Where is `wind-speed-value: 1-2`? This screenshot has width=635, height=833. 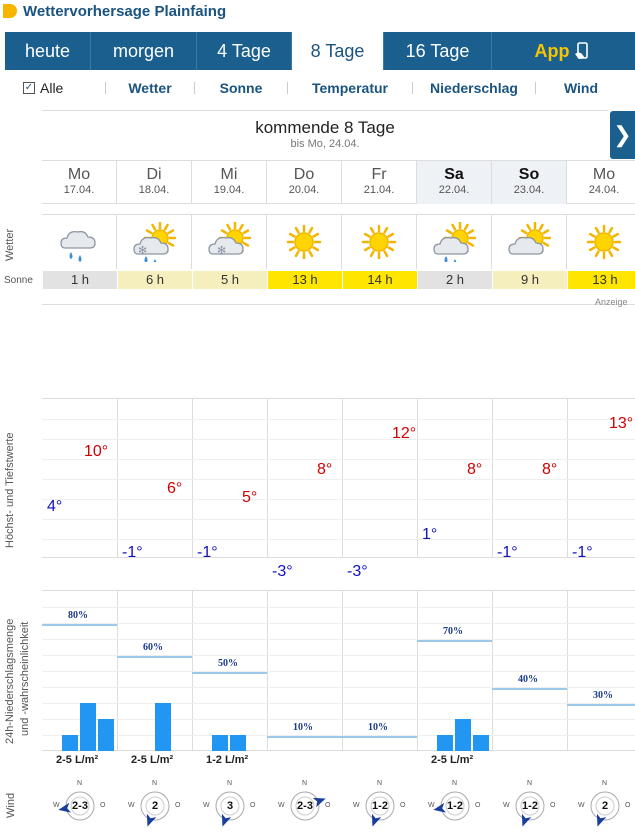 wind-speed-value: 1-2 is located at coordinates (530, 806).